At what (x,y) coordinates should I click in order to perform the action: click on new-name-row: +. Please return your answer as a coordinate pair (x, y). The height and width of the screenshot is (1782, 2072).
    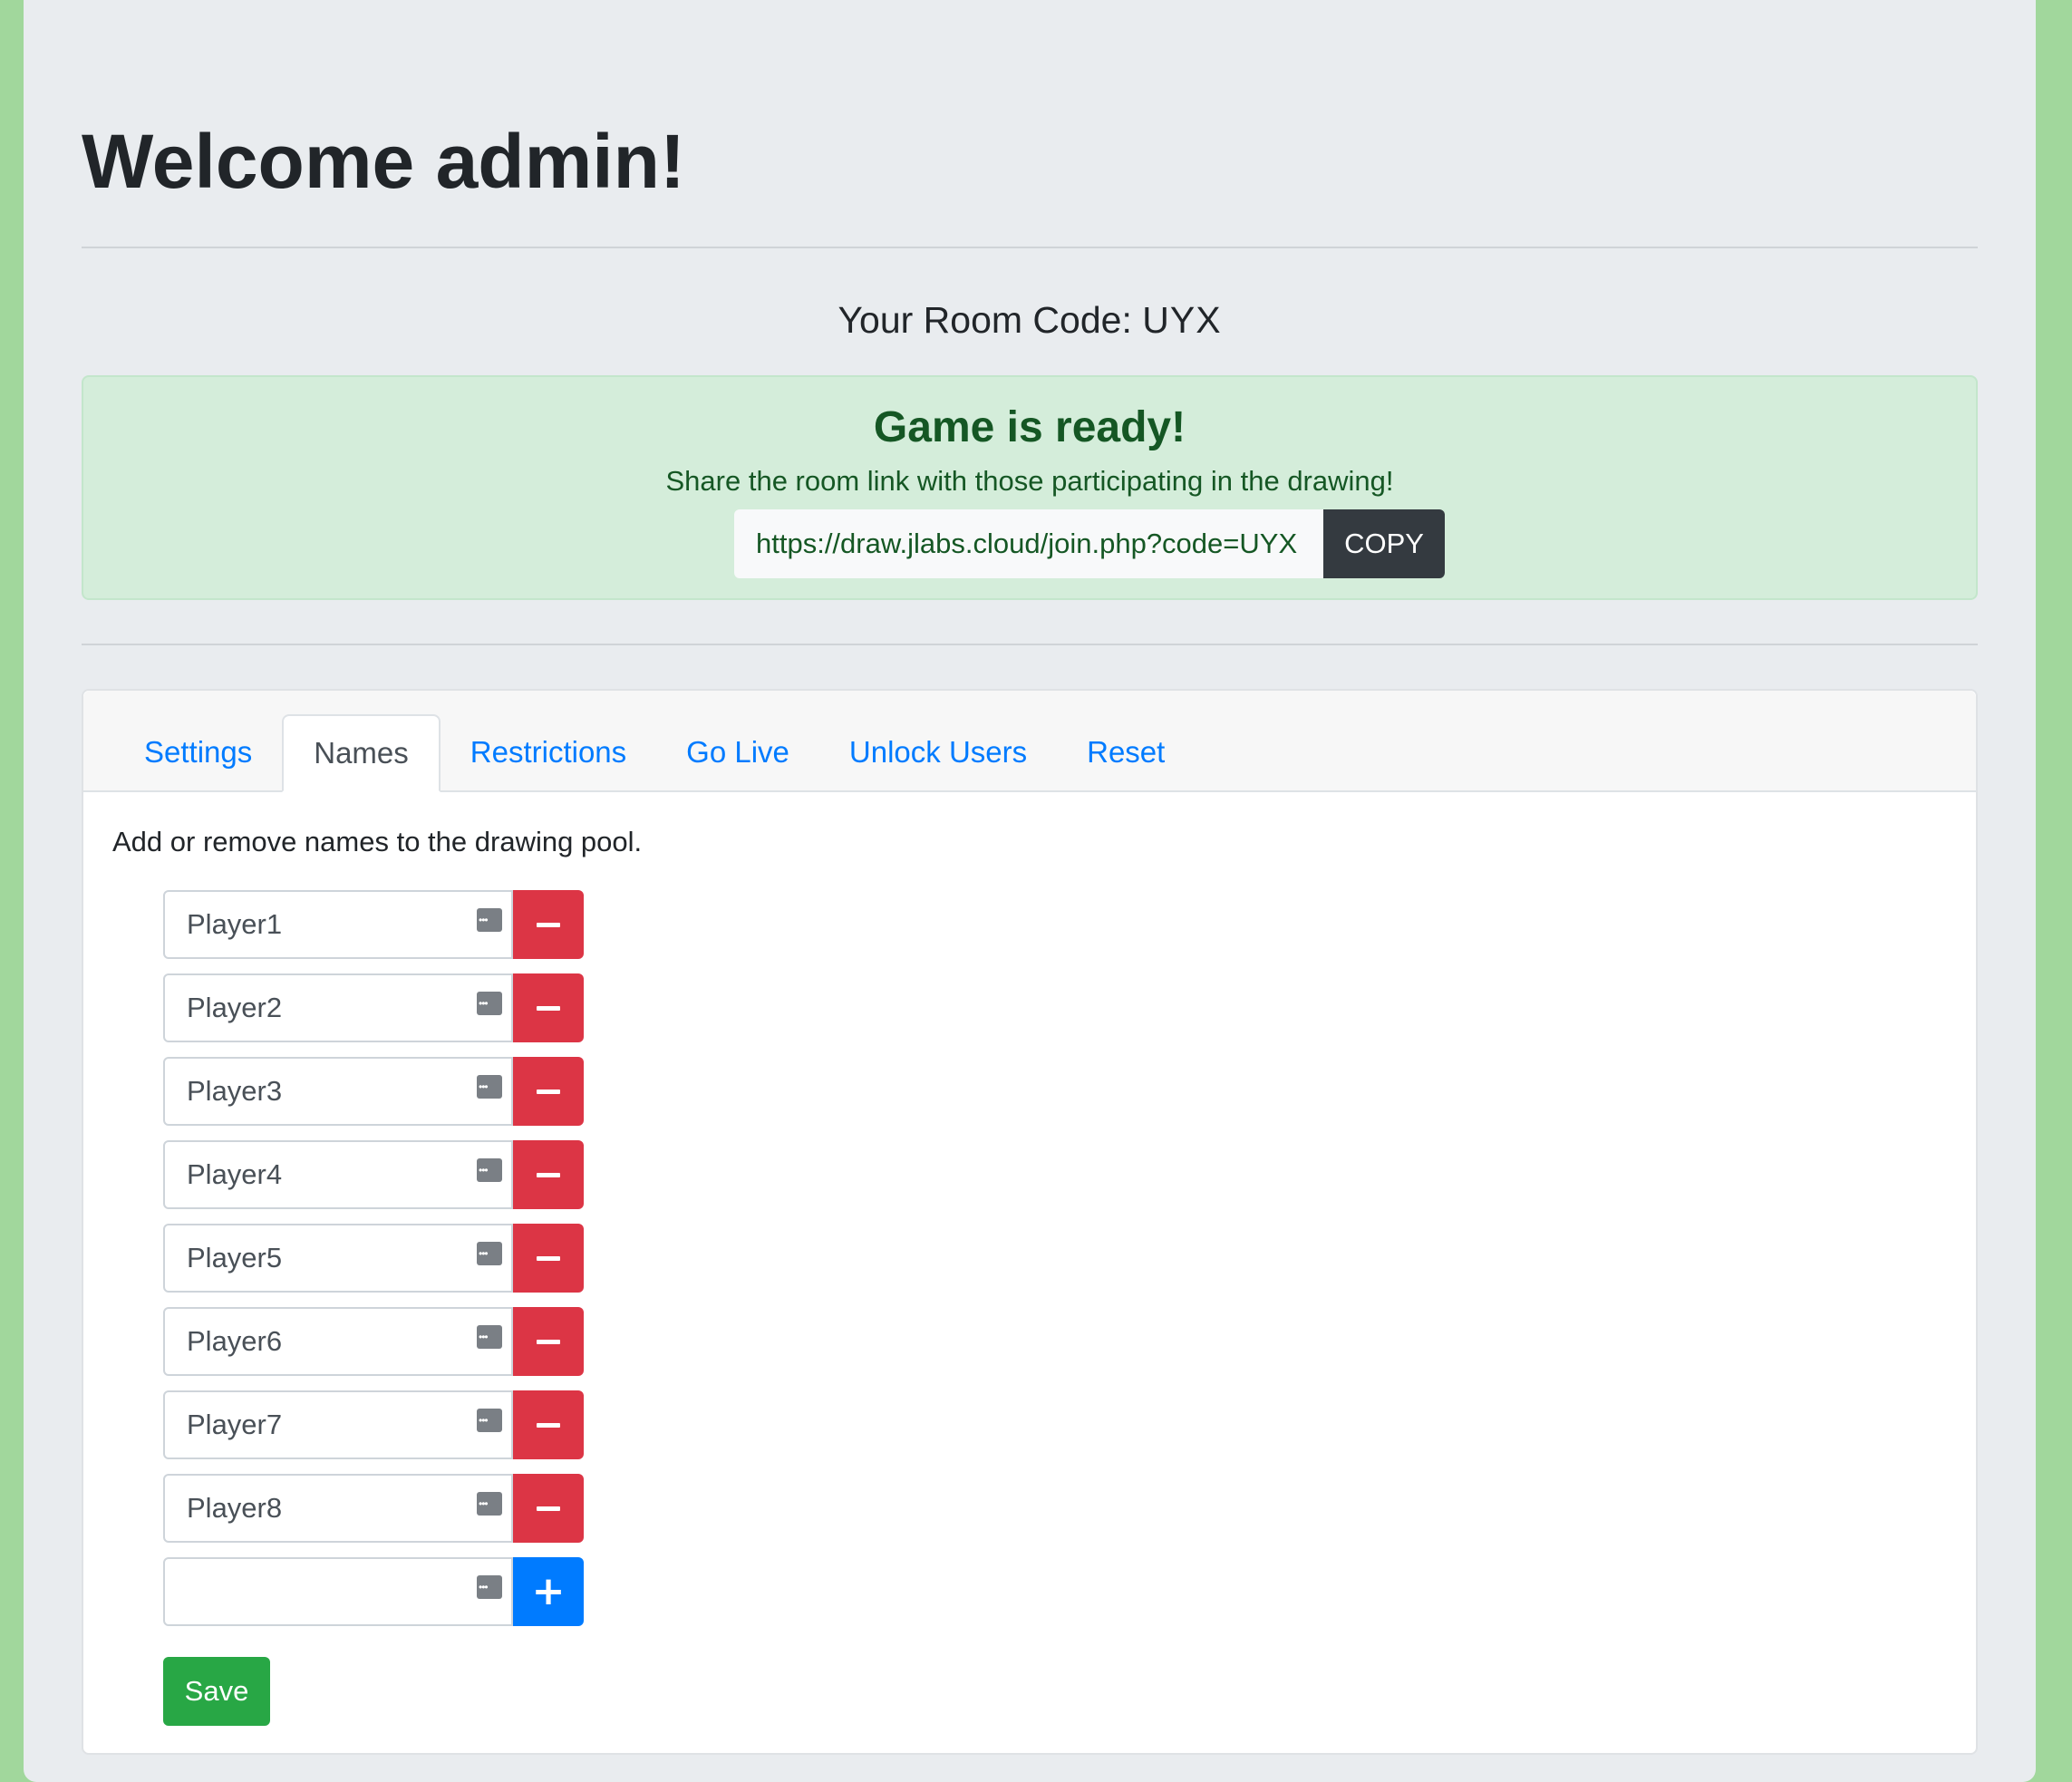
    Looking at the image, I should click on (373, 1591).